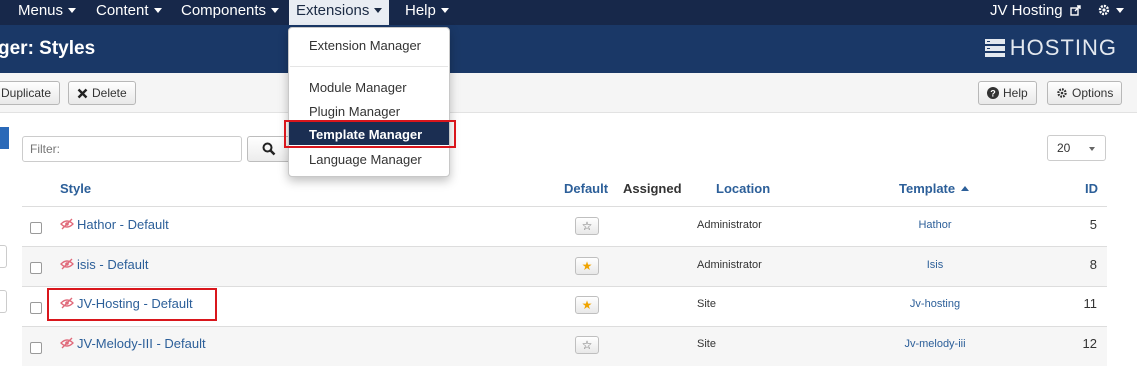  I want to click on table-row: isis - Default ★ Administrator Isis 8, so click(564, 266).